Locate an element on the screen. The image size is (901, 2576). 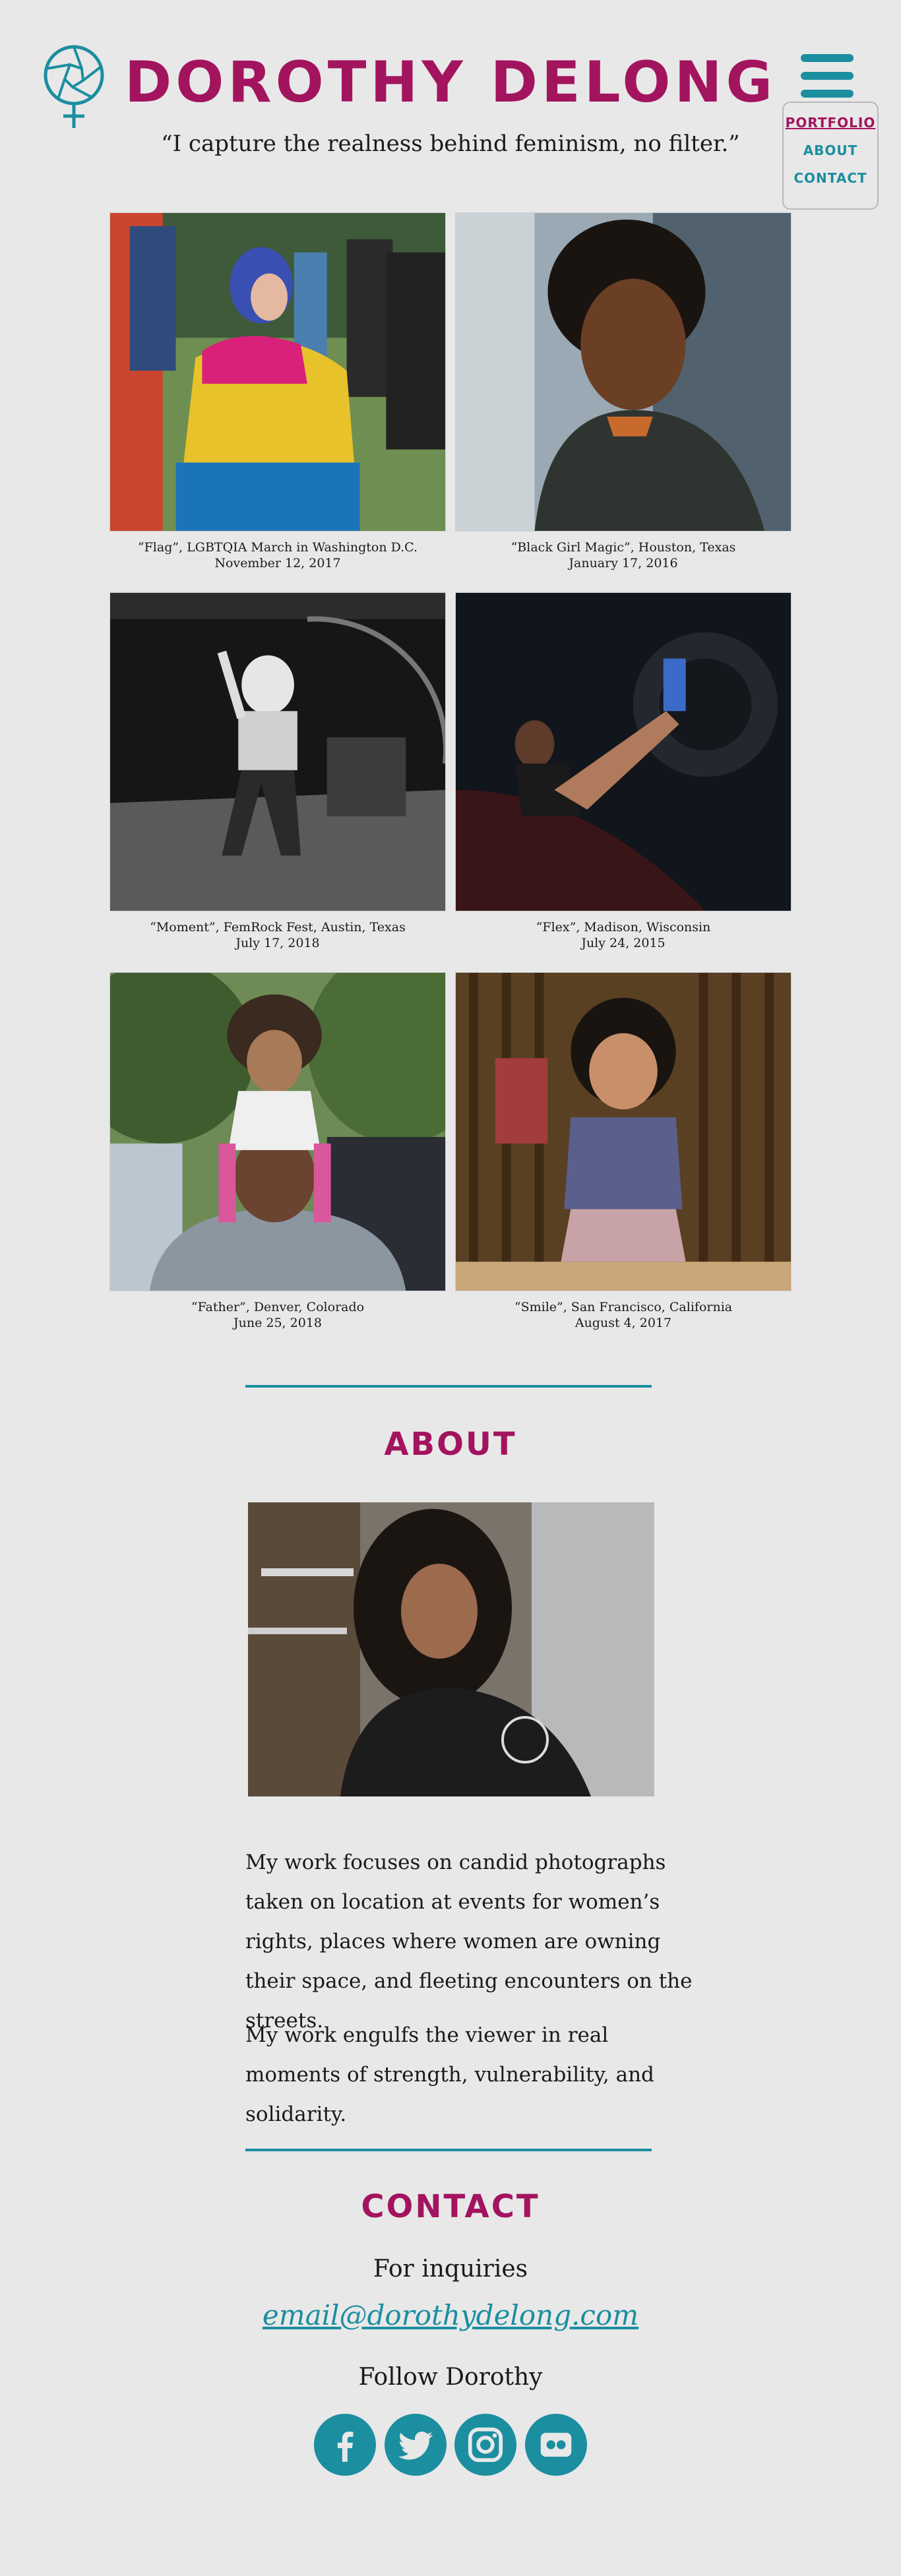
inquiries-label: For inquiries is located at coordinates (450, 2269).